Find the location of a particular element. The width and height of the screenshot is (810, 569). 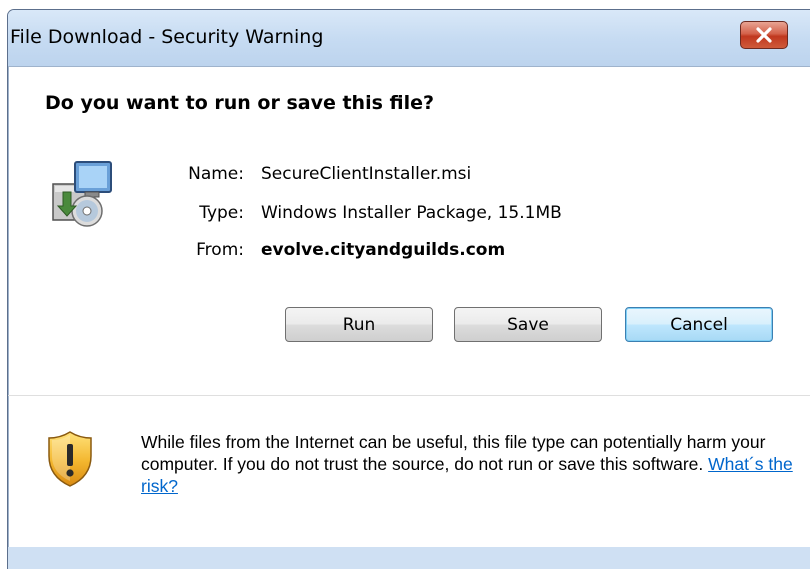

section-divider is located at coordinates (409, 395).